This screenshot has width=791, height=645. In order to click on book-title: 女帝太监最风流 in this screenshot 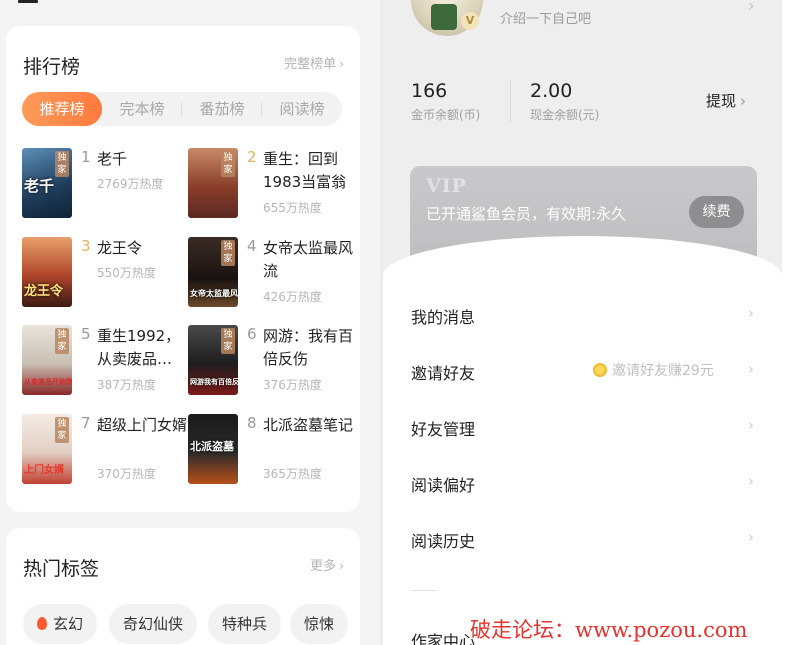, I will do `click(308, 259)`.